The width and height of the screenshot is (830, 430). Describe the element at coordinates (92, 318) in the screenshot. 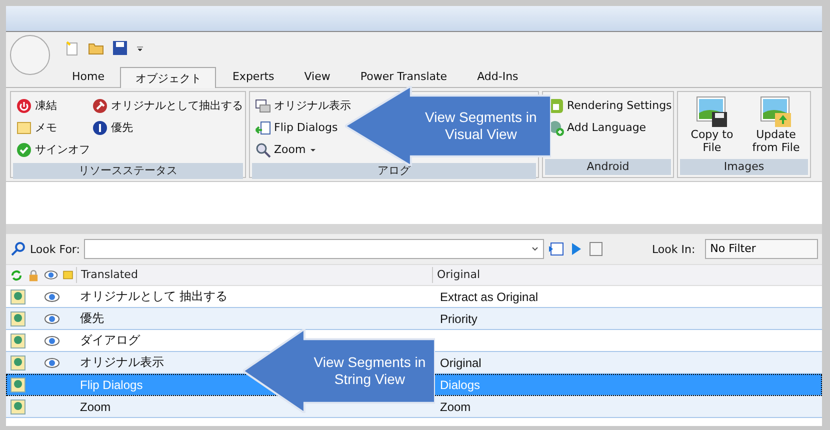

I see `table-cell: 優先` at that location.